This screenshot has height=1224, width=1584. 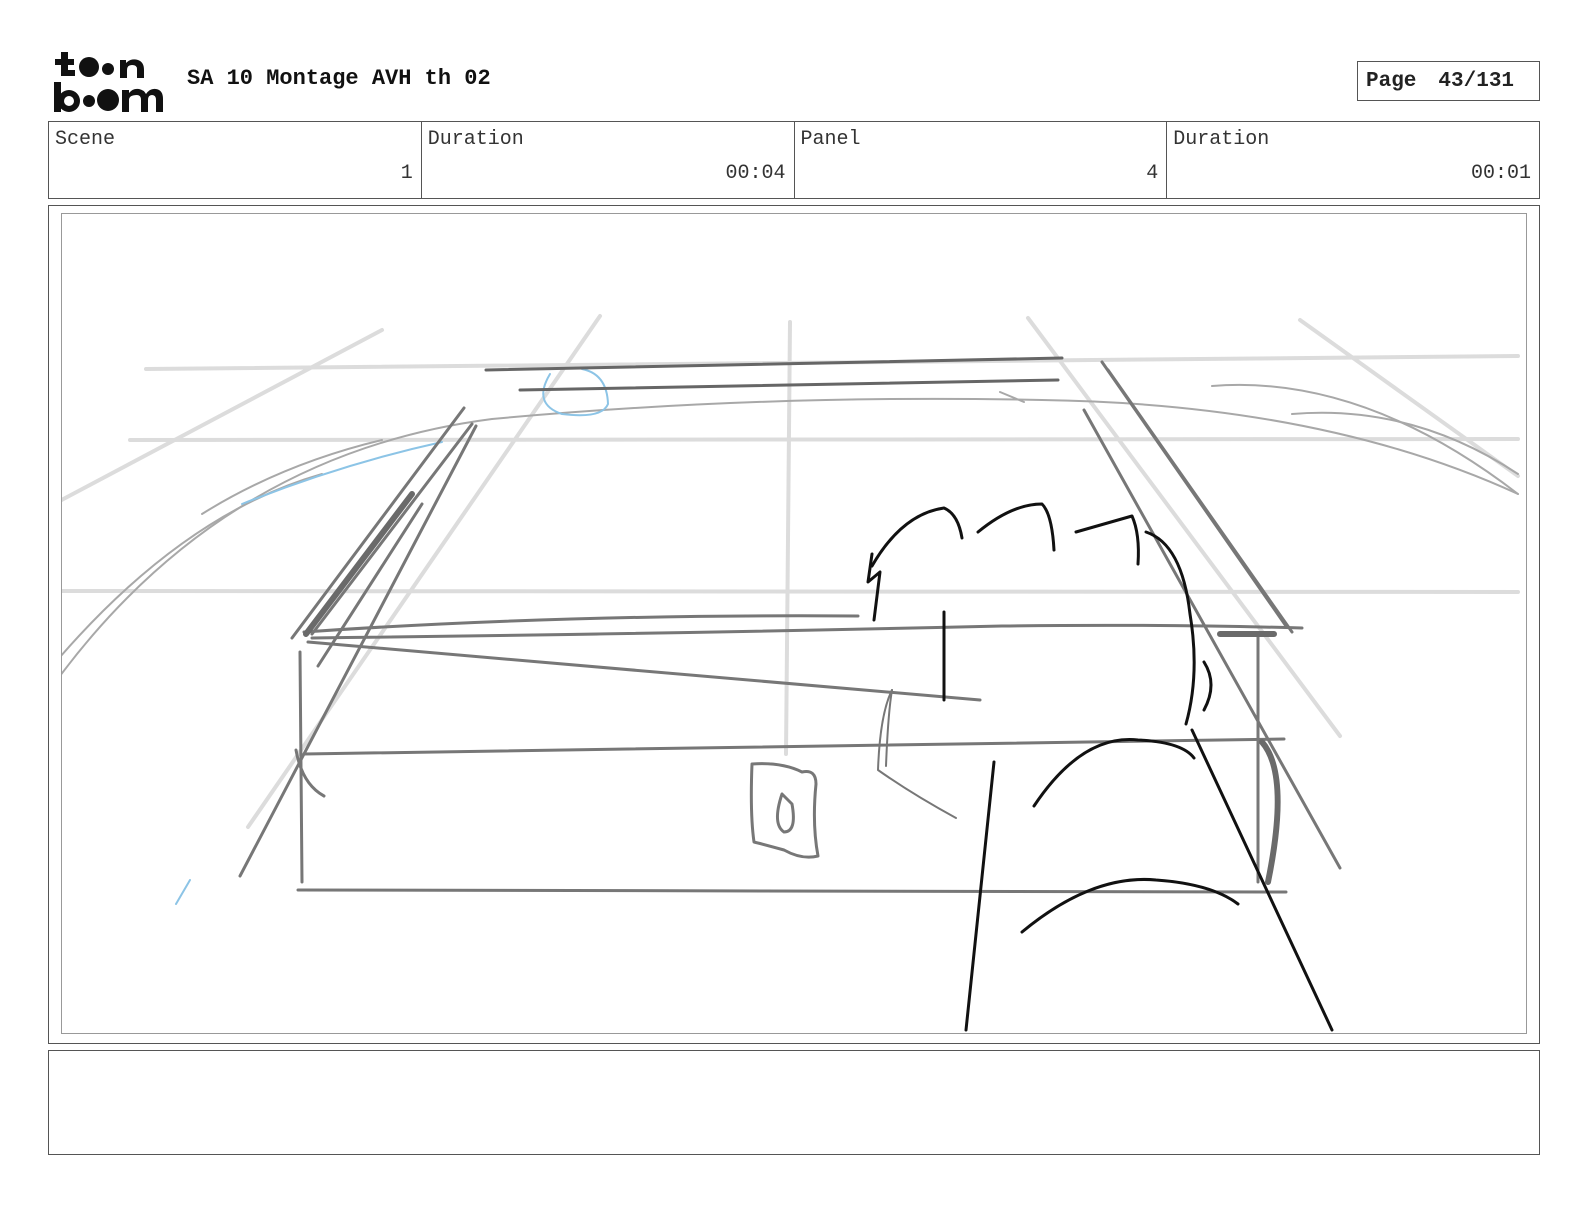 I want to click on panel-duration-value: 00:01, so click(x=1500, y=173).